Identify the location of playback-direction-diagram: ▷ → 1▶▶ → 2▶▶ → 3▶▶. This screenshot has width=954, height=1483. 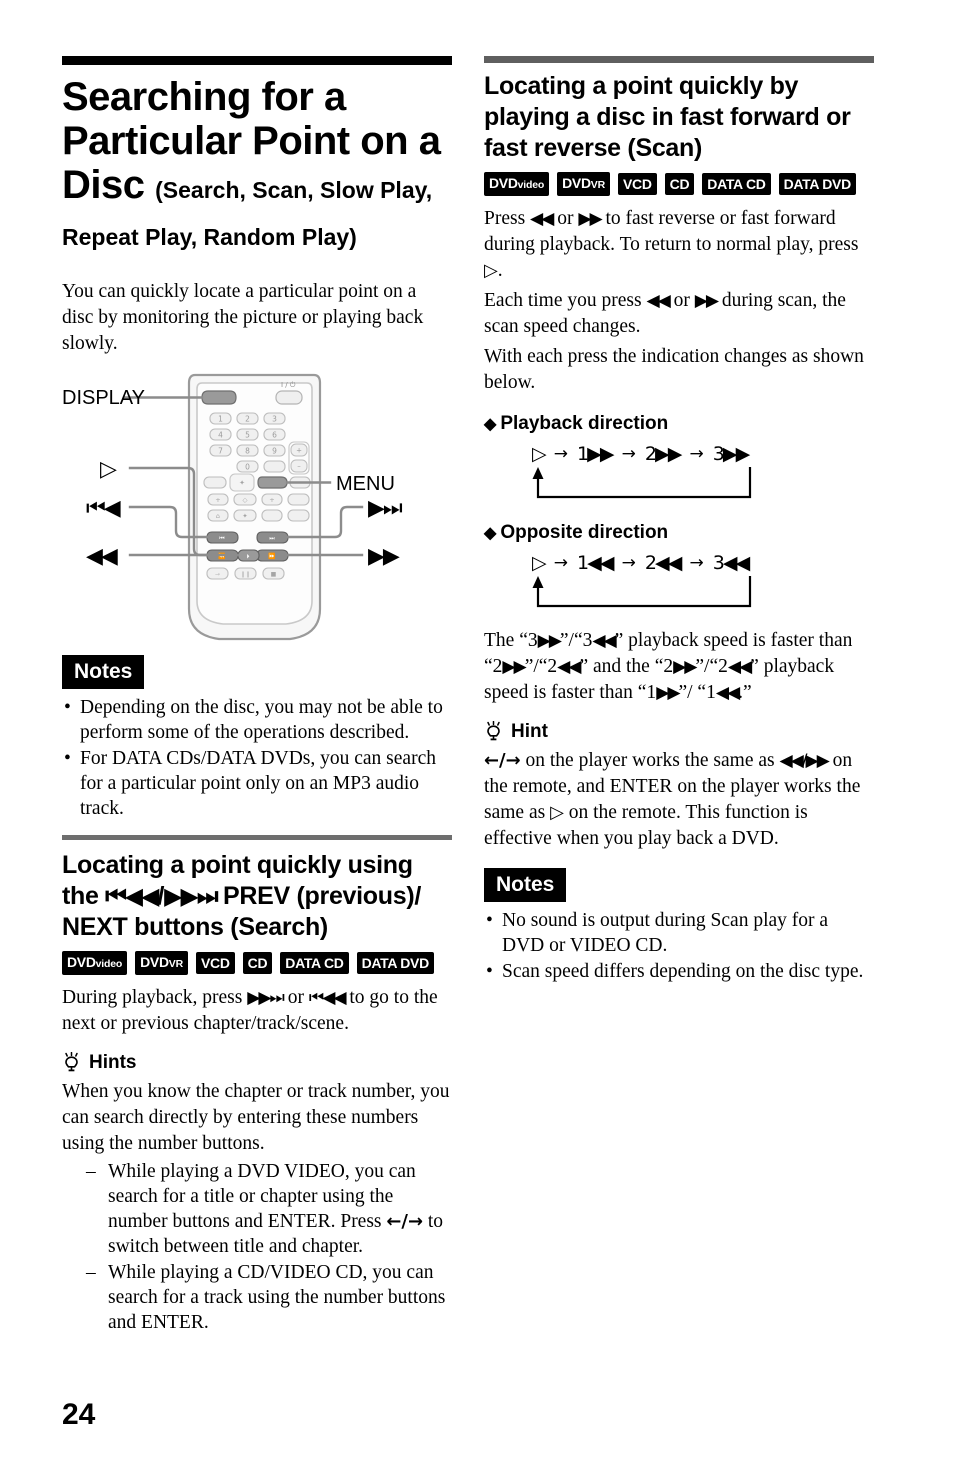
(679, 474).